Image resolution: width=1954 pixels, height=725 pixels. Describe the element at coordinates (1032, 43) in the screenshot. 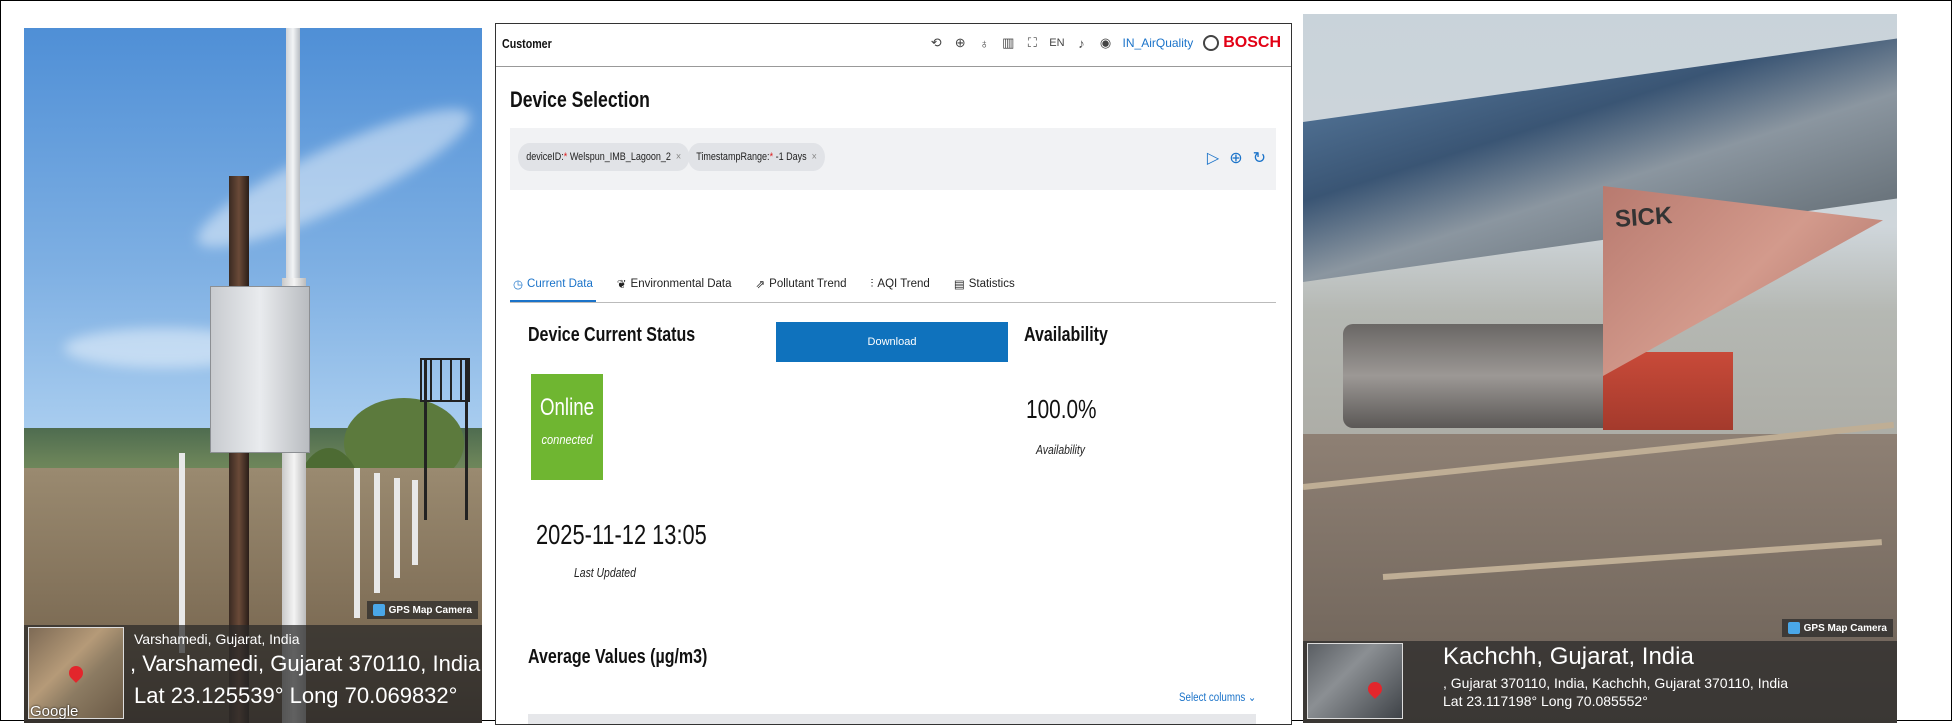

I see `fullscreen-icon: ⛶` at that location.